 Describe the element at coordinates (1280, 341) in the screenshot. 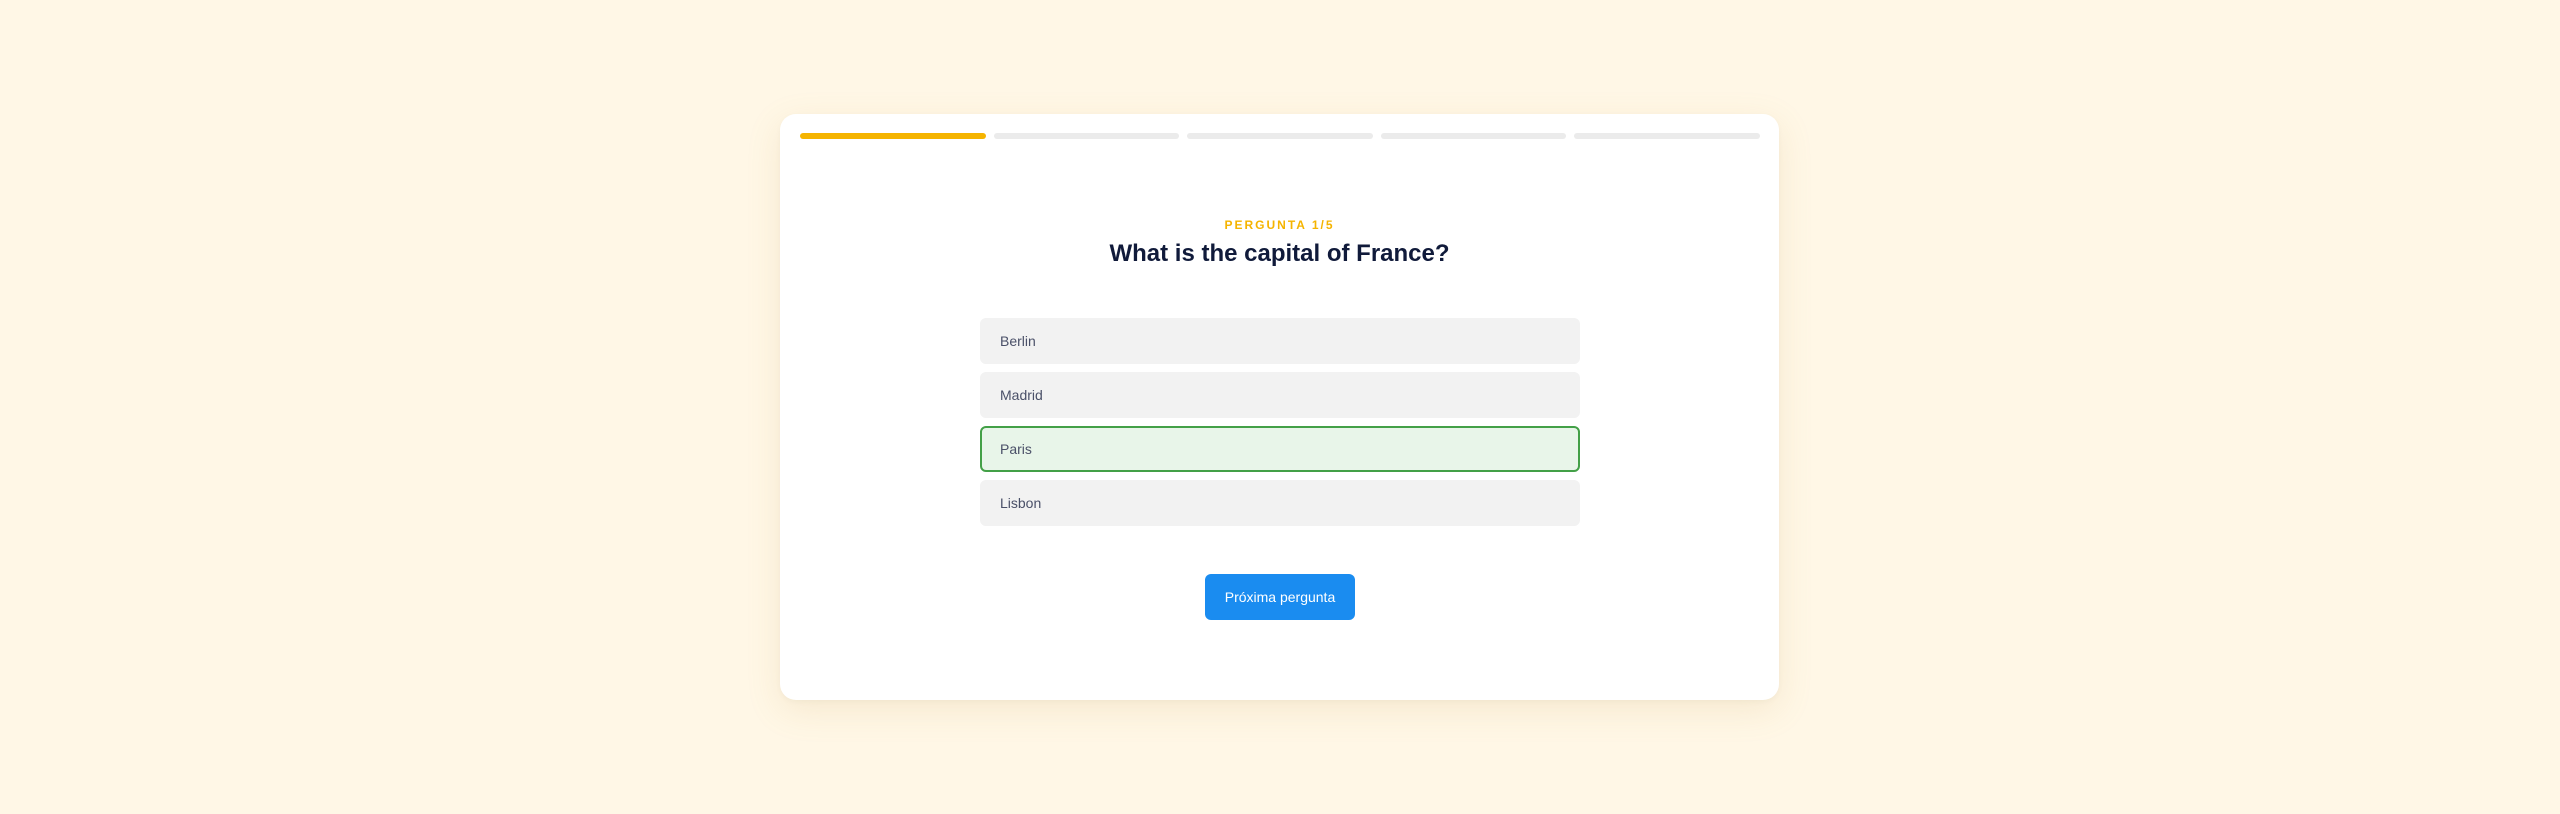

I see `answer-option-berlin: Berlin` at that location.